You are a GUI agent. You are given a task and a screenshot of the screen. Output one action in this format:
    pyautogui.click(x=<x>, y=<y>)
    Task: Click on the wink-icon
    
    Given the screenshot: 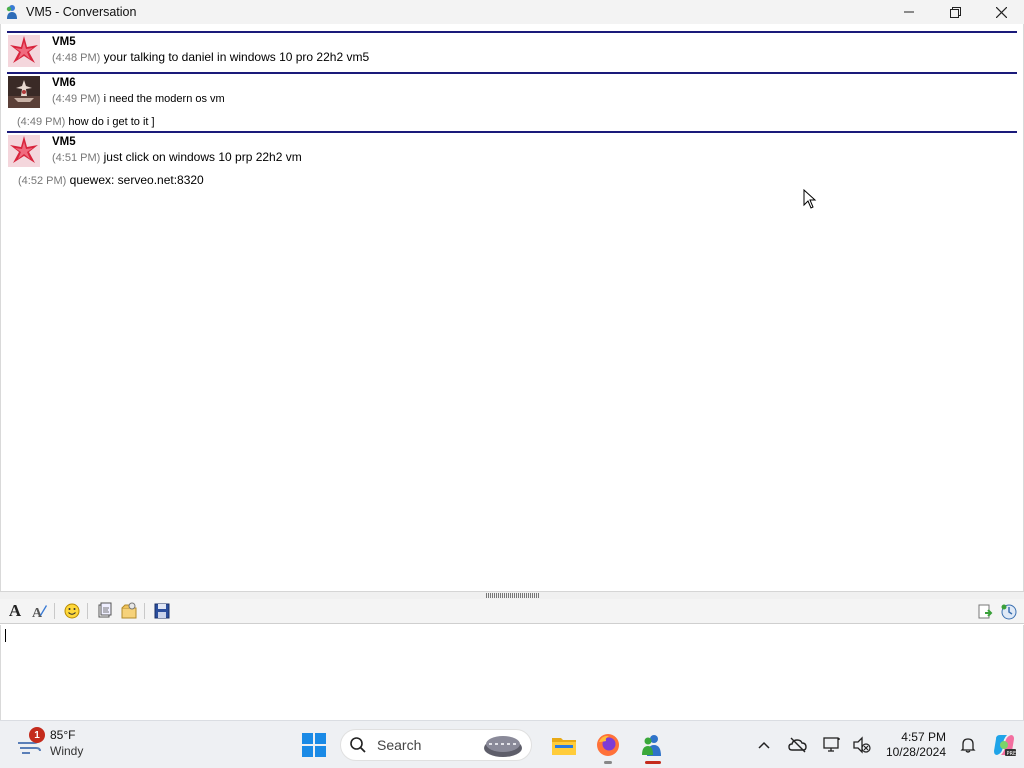 What is the action you would take?
    pyautogui.click(x=105, y=611)
    